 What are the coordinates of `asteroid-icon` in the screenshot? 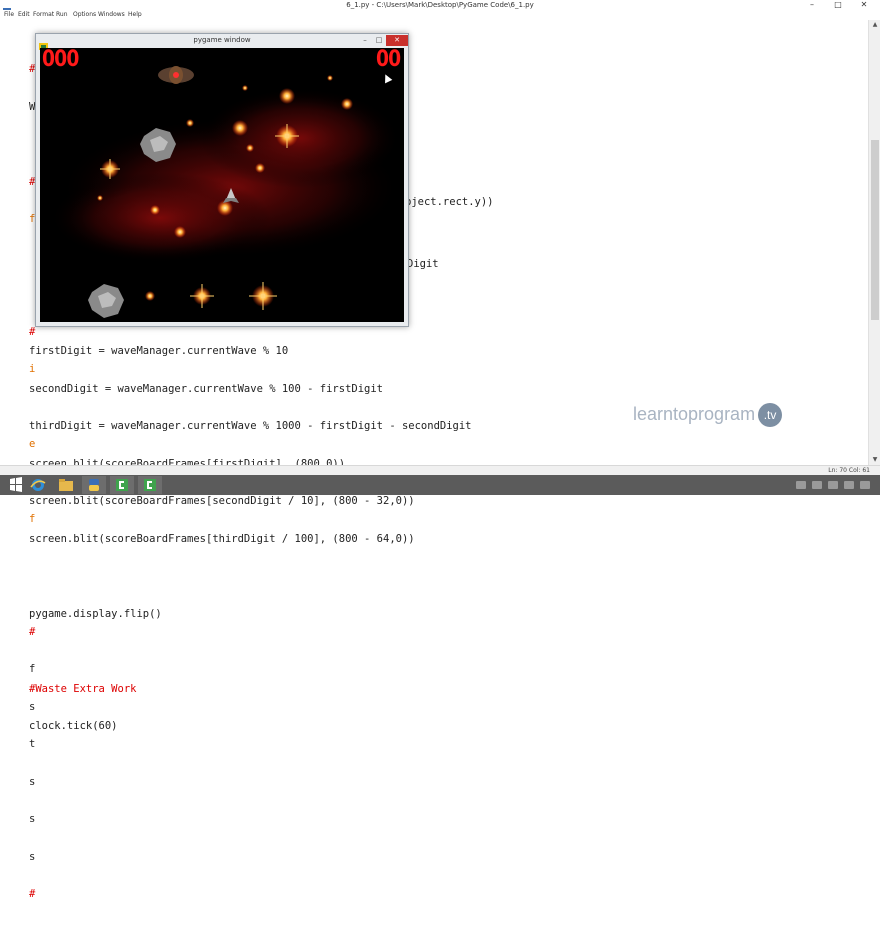 It's located at (106, 301).